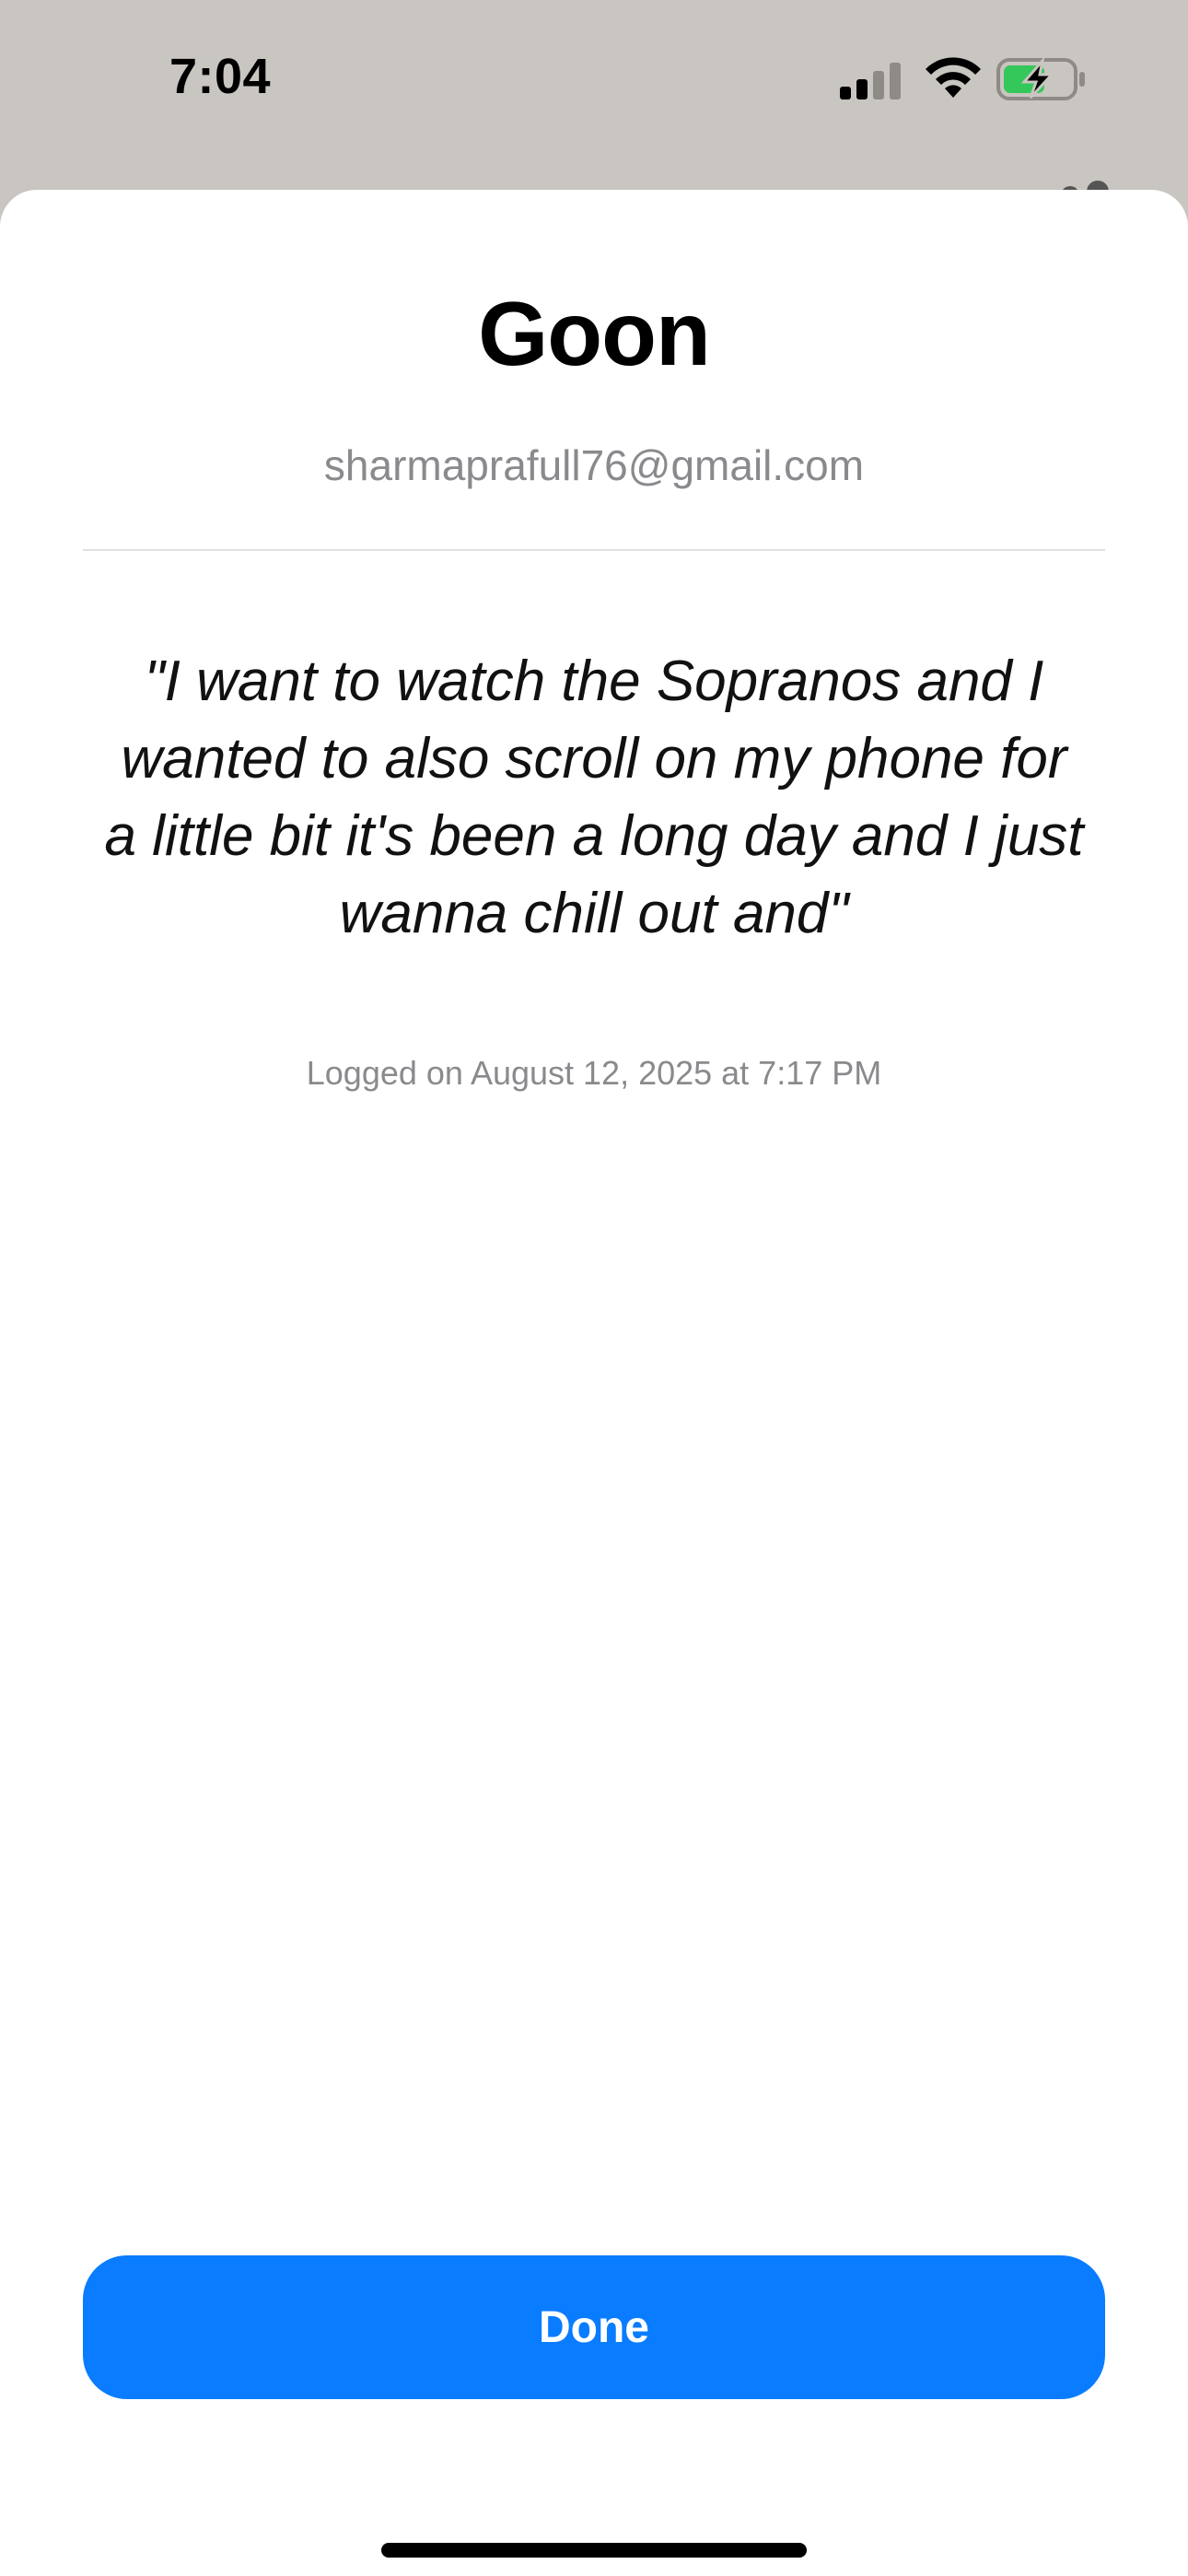 Image resolution: width=1188 pixels, height=2576 pixels. I want to click on home-indicator, so click(594, 2550).